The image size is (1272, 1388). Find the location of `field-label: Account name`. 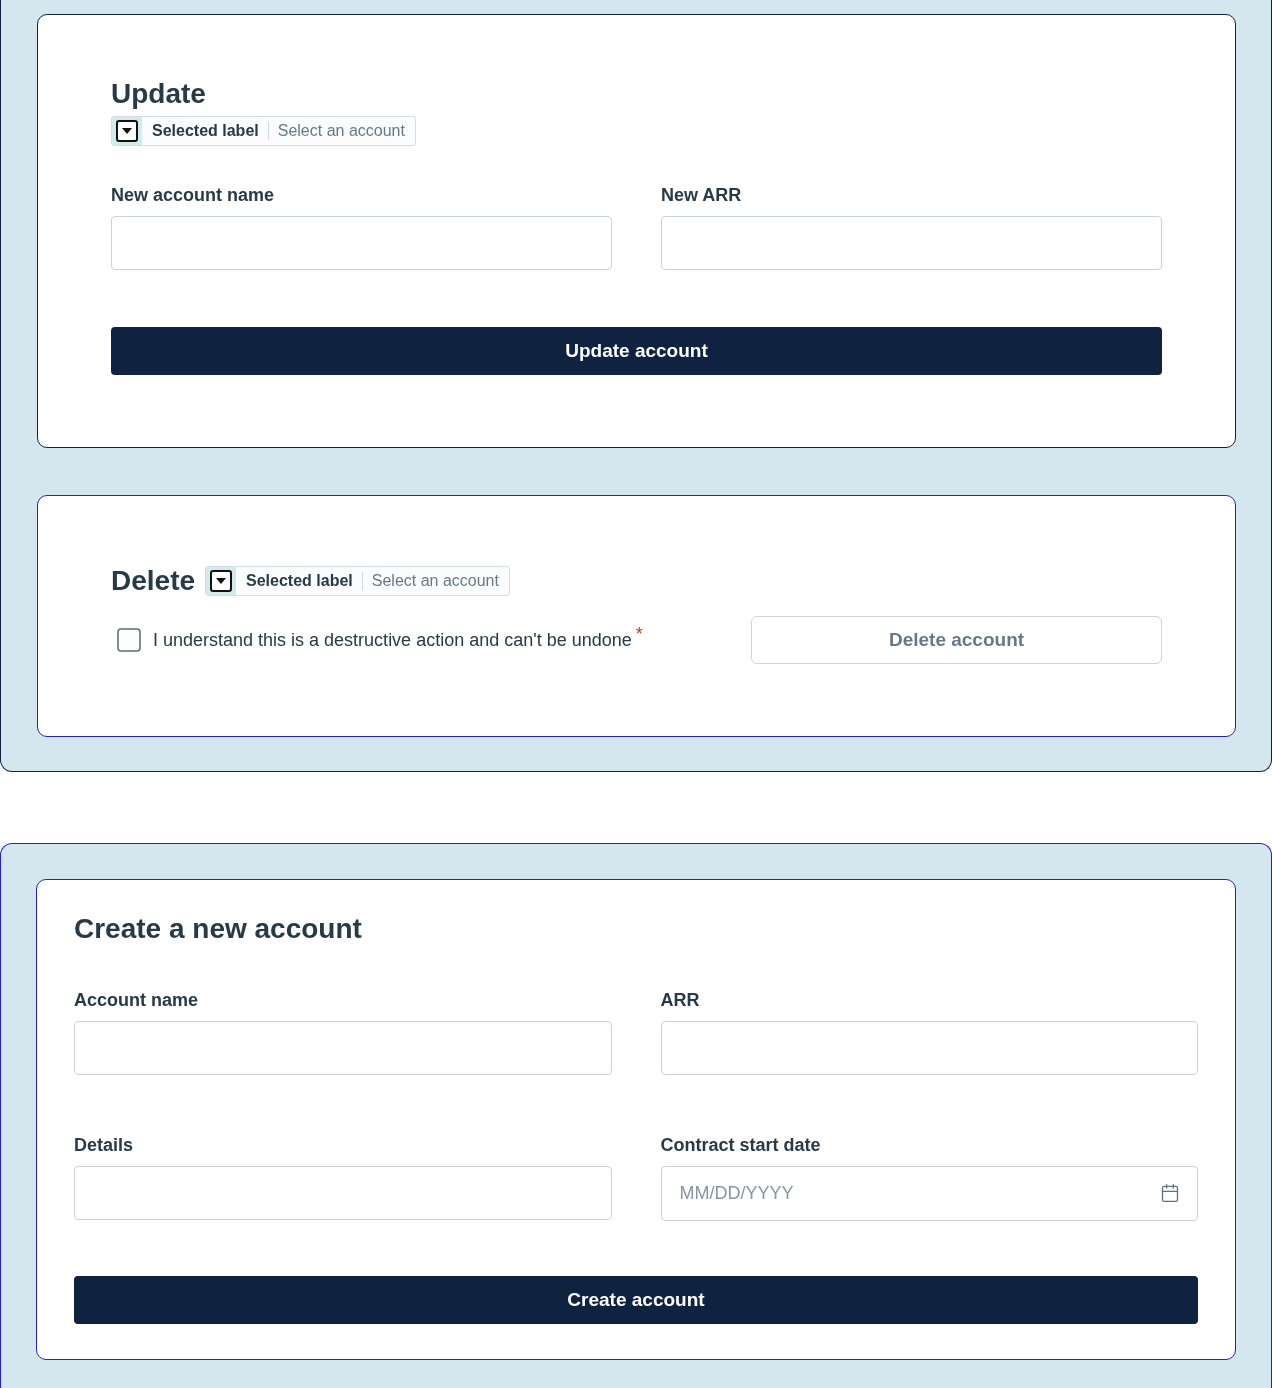

field-label: Account name is located at coordinates (136, 1000).